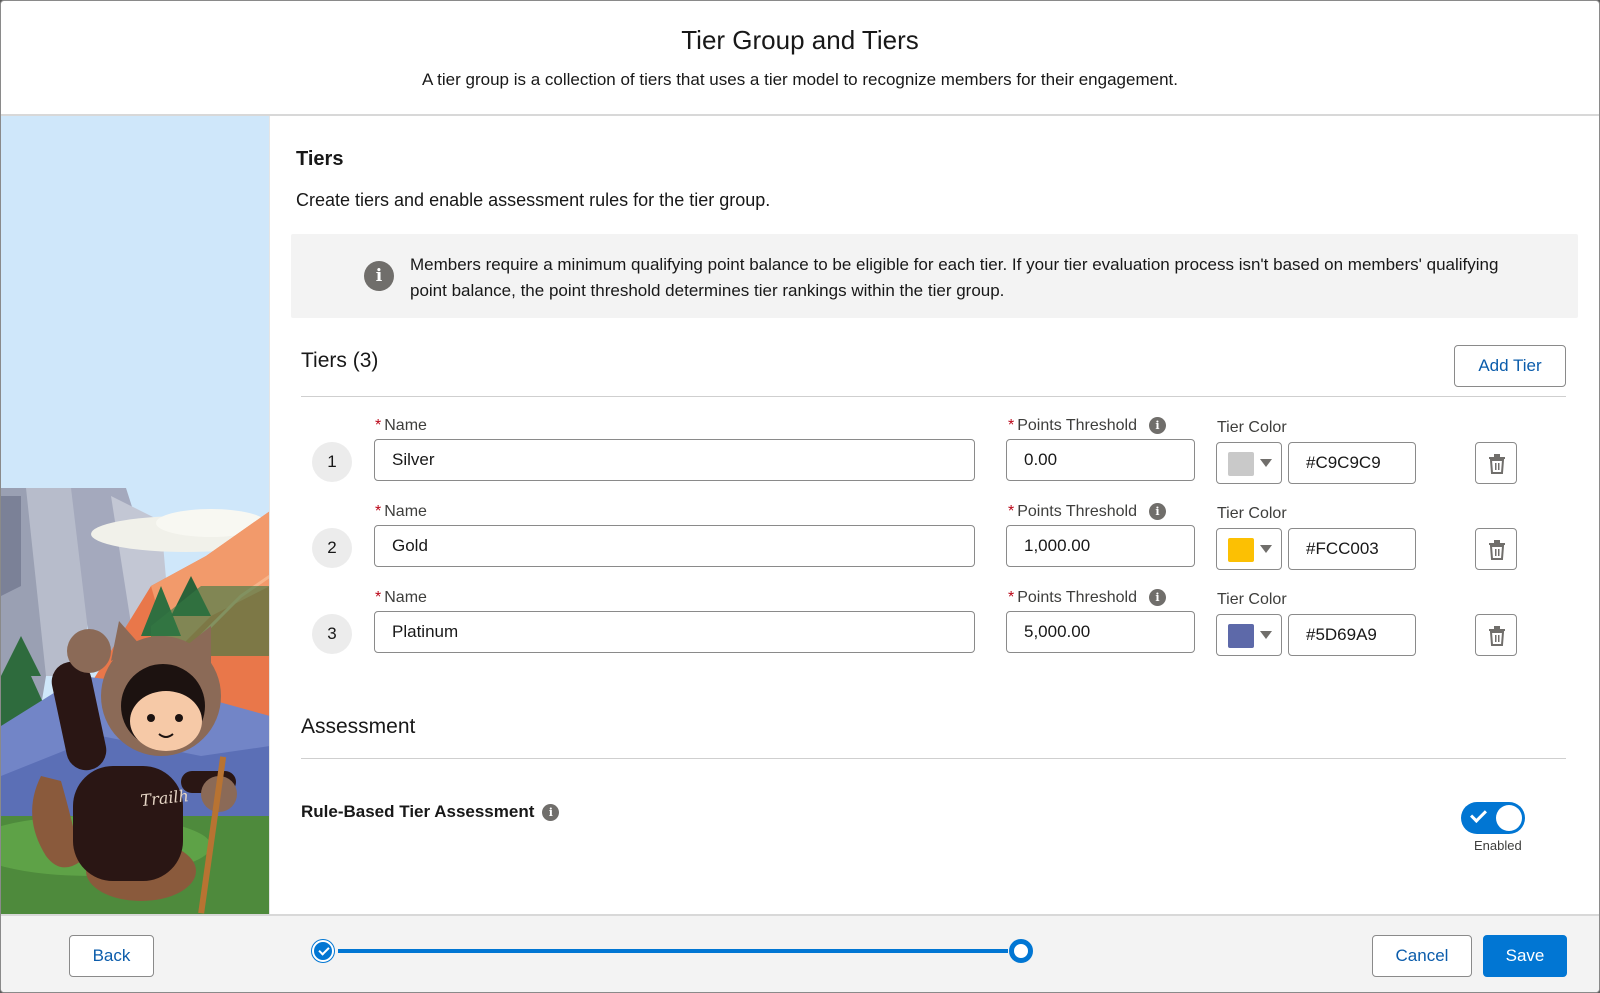 This screenshot has height=993, width=1600. I want to click on cancel-button: Cancel, so click(1422, 956).